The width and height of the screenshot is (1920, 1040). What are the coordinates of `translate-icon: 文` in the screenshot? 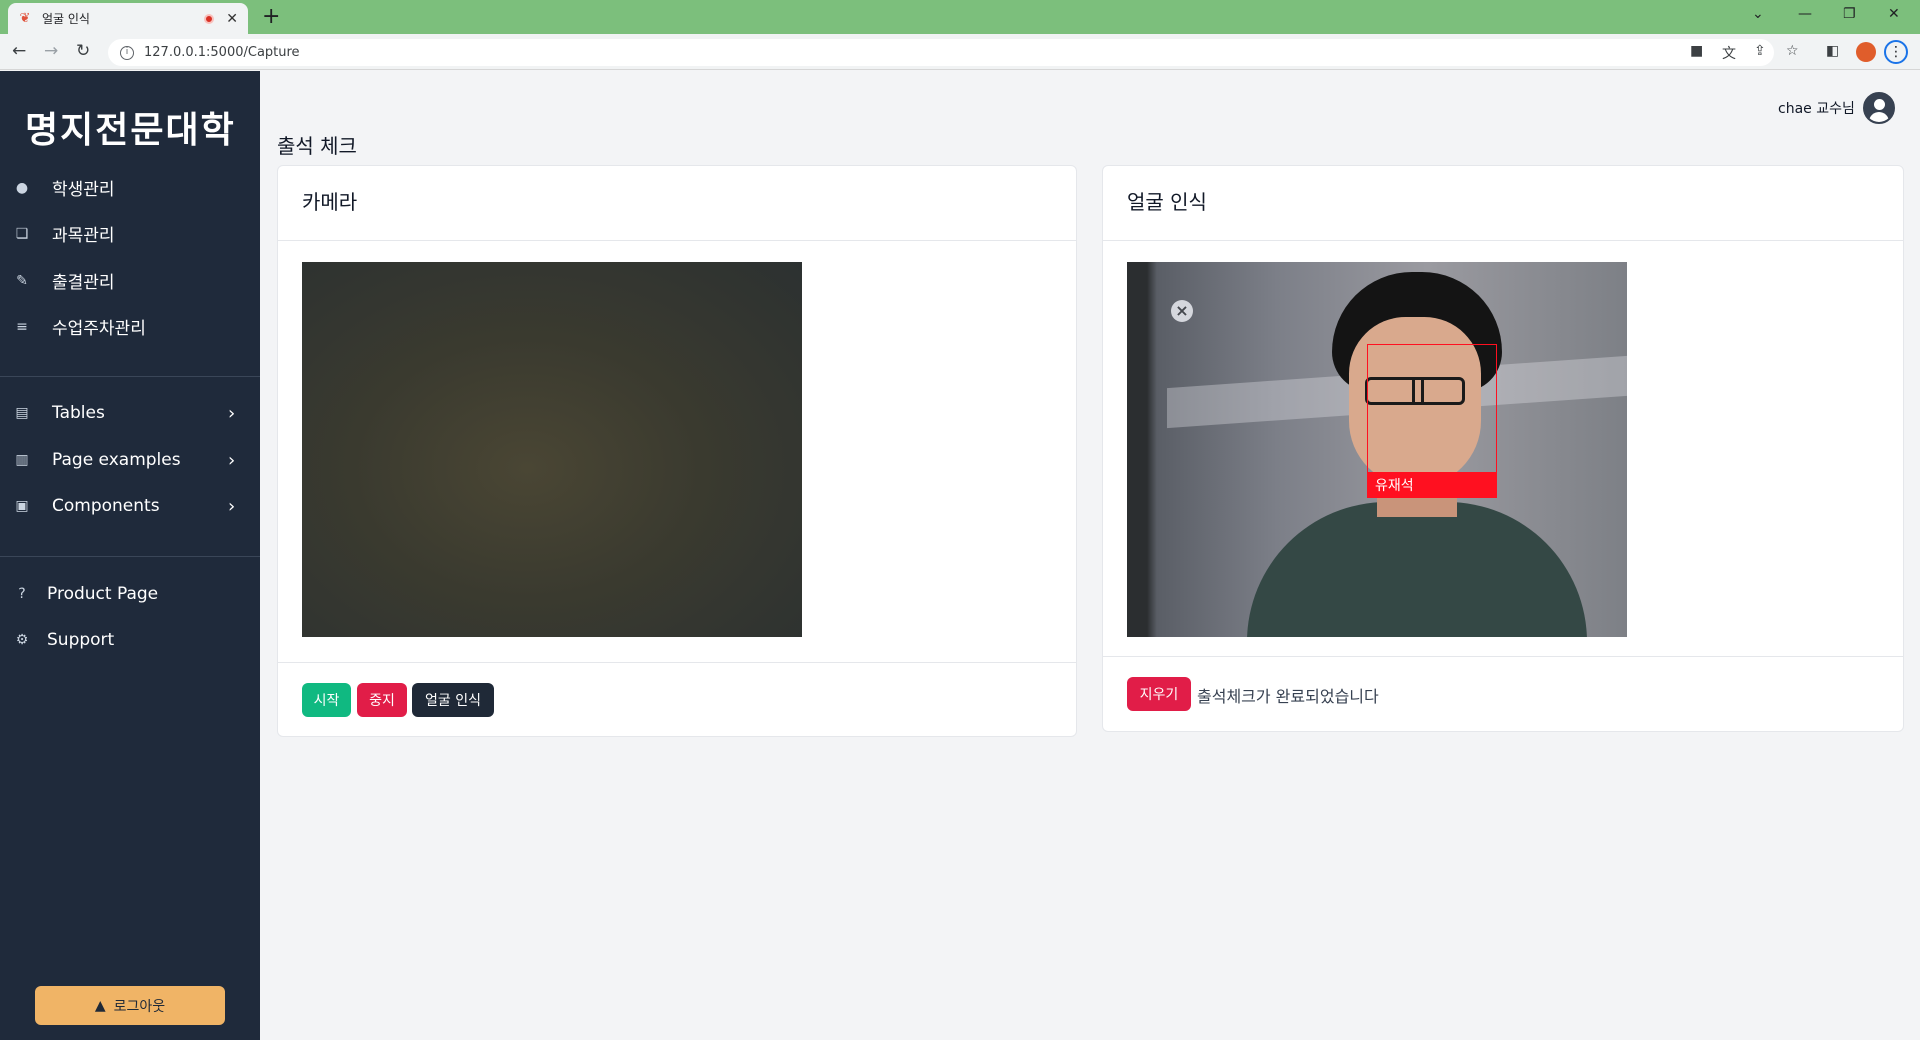 It's located at (1729, 53).